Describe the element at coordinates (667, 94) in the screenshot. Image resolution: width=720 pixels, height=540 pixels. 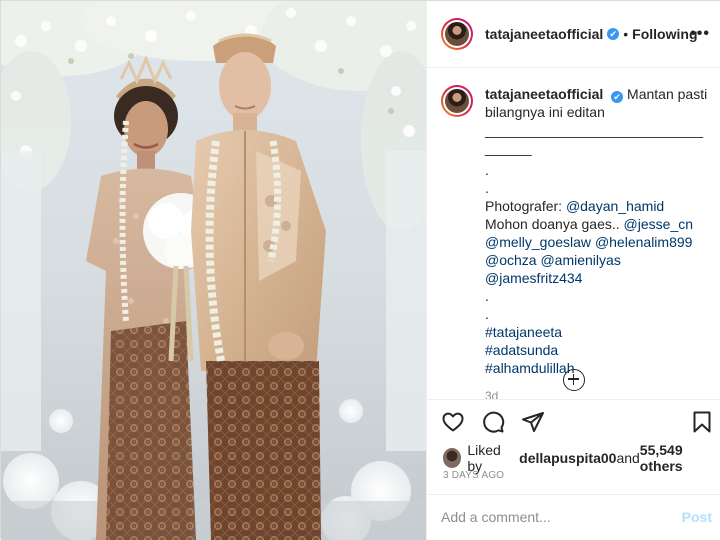
I see `caption-line: Mantan pasti` at that location.